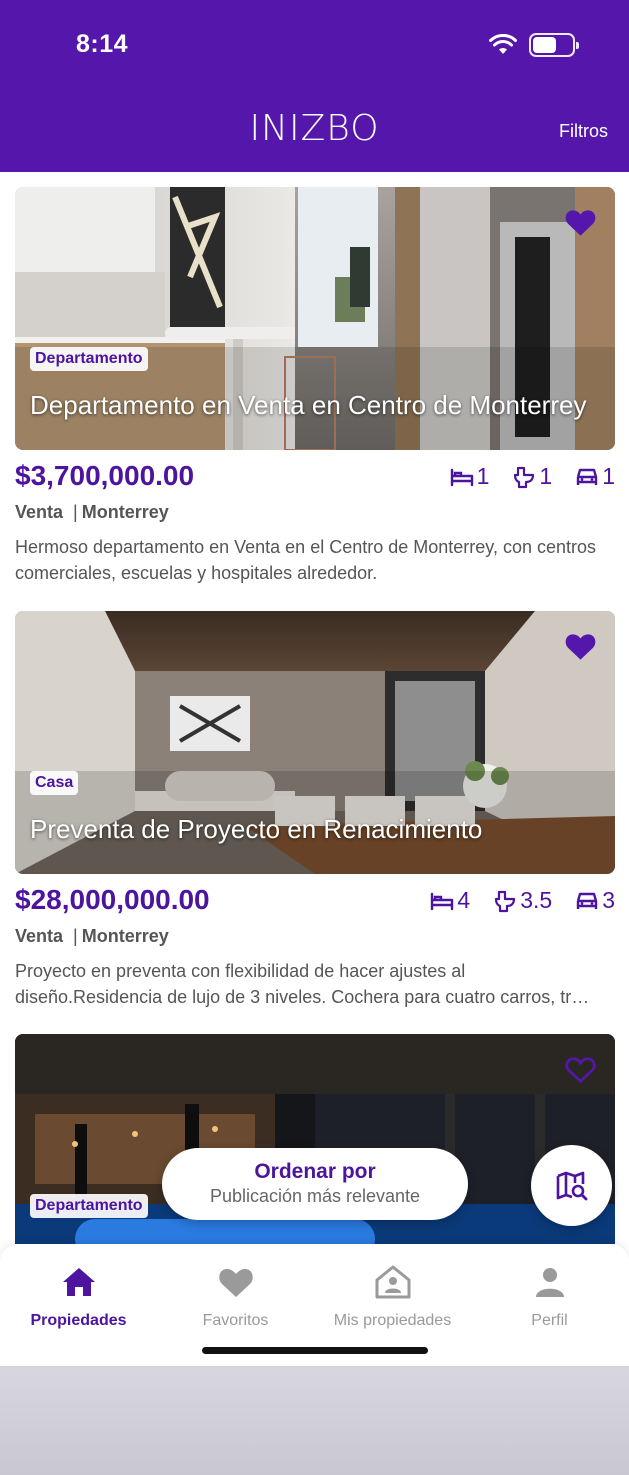 Image resolution: width=629 pixels, height=1475 pixels. I want to click on person-icon, so click(549, 1282).